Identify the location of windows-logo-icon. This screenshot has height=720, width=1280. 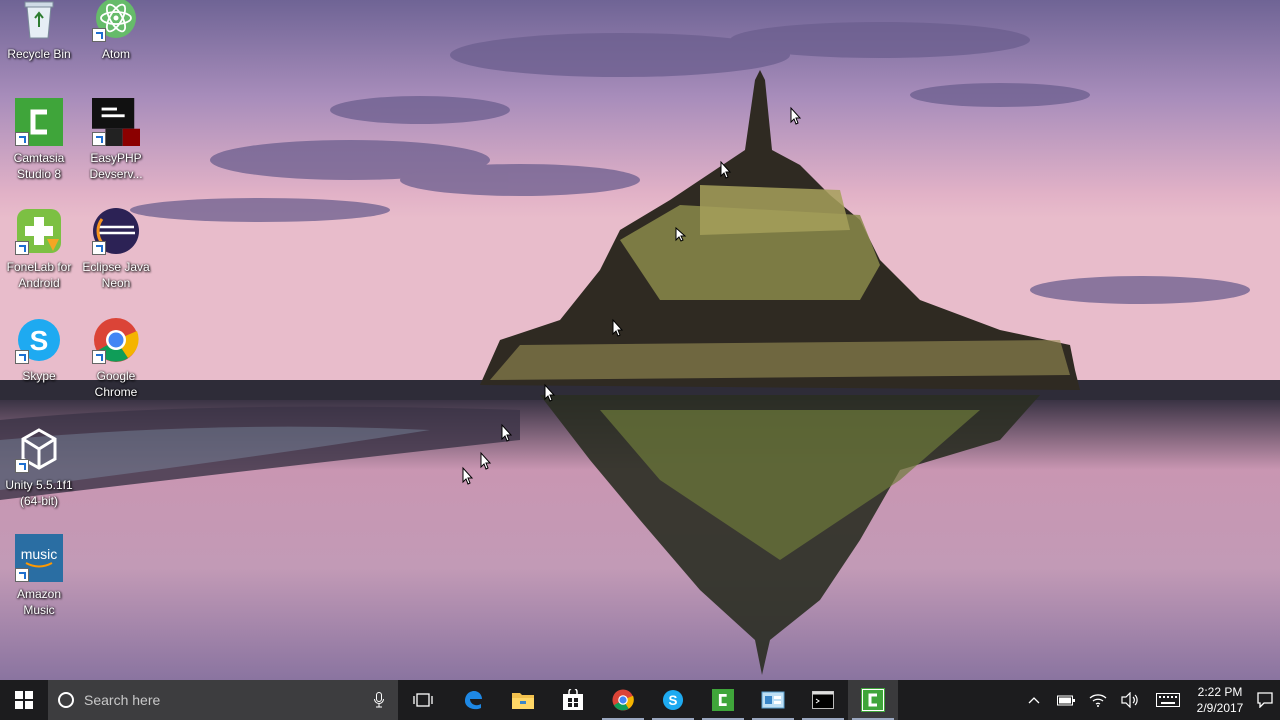
(24, 700).